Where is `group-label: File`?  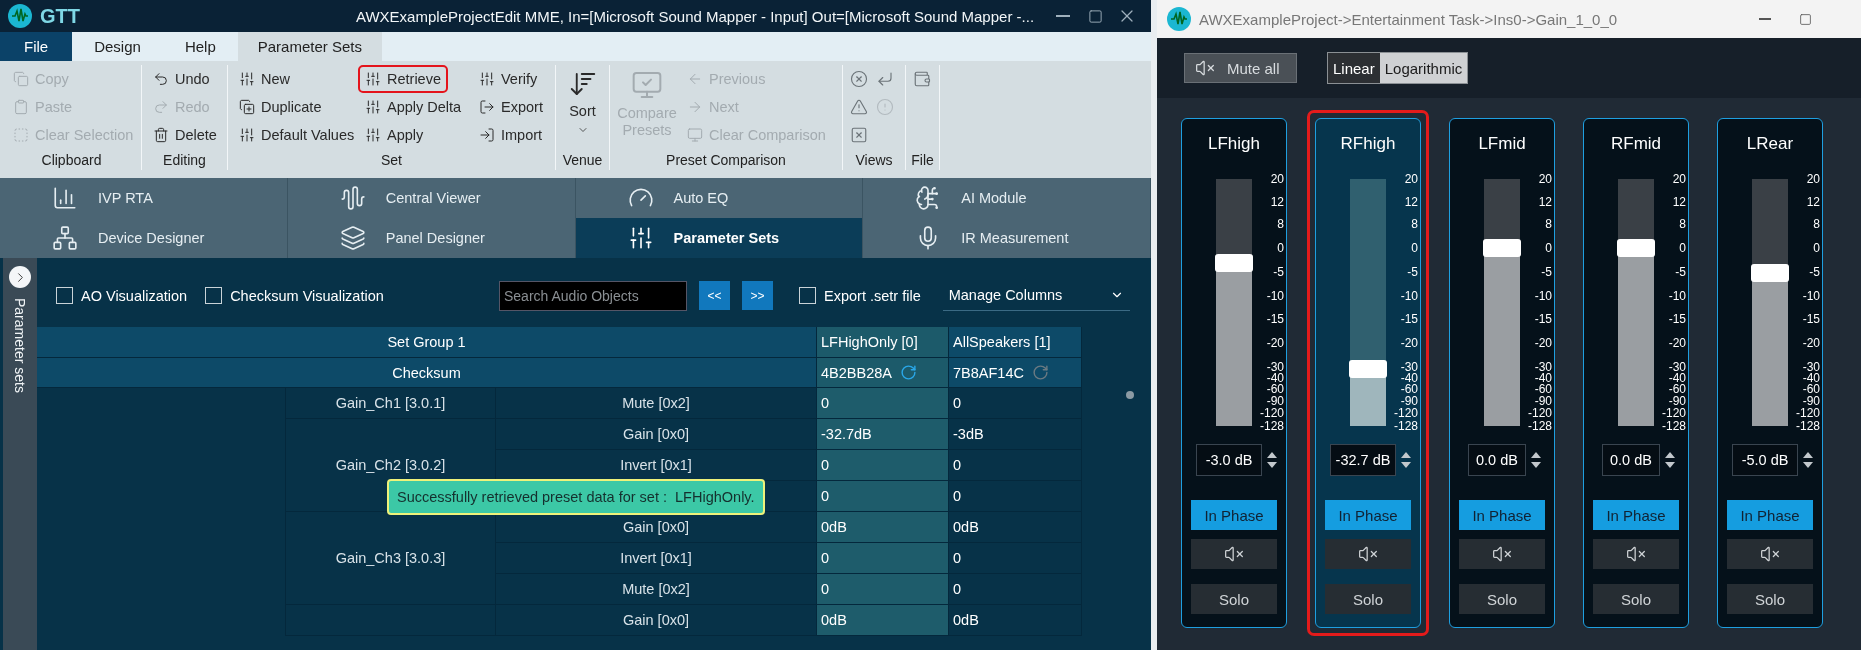 group-label: File is located at coordinates (922, 160).